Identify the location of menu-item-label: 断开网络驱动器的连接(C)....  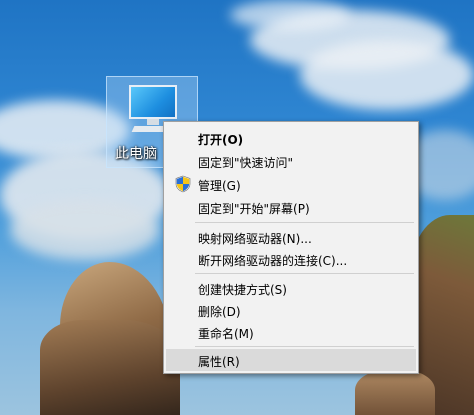
(273, 261).